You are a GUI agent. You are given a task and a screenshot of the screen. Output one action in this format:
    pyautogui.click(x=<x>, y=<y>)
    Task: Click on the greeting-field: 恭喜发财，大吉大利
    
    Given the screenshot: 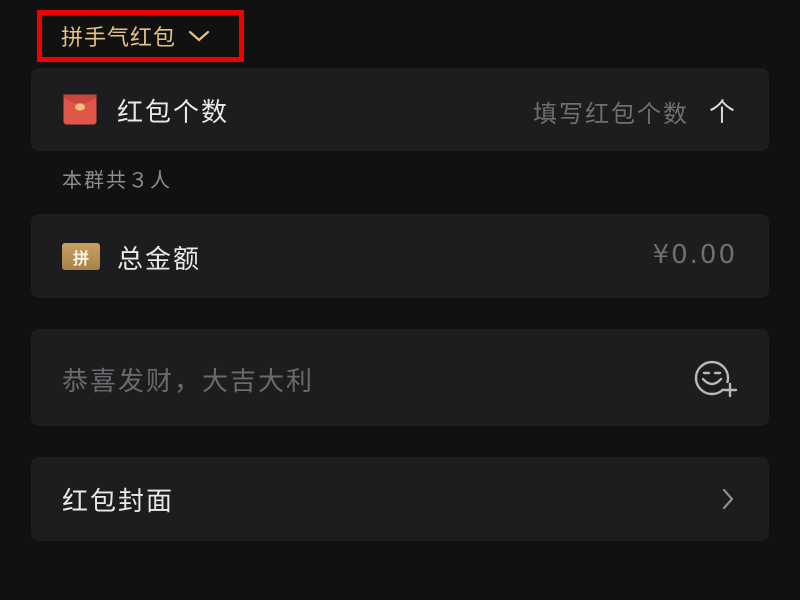 What is the action you would take?
    pyautogui.click(x=400, y=377)
    